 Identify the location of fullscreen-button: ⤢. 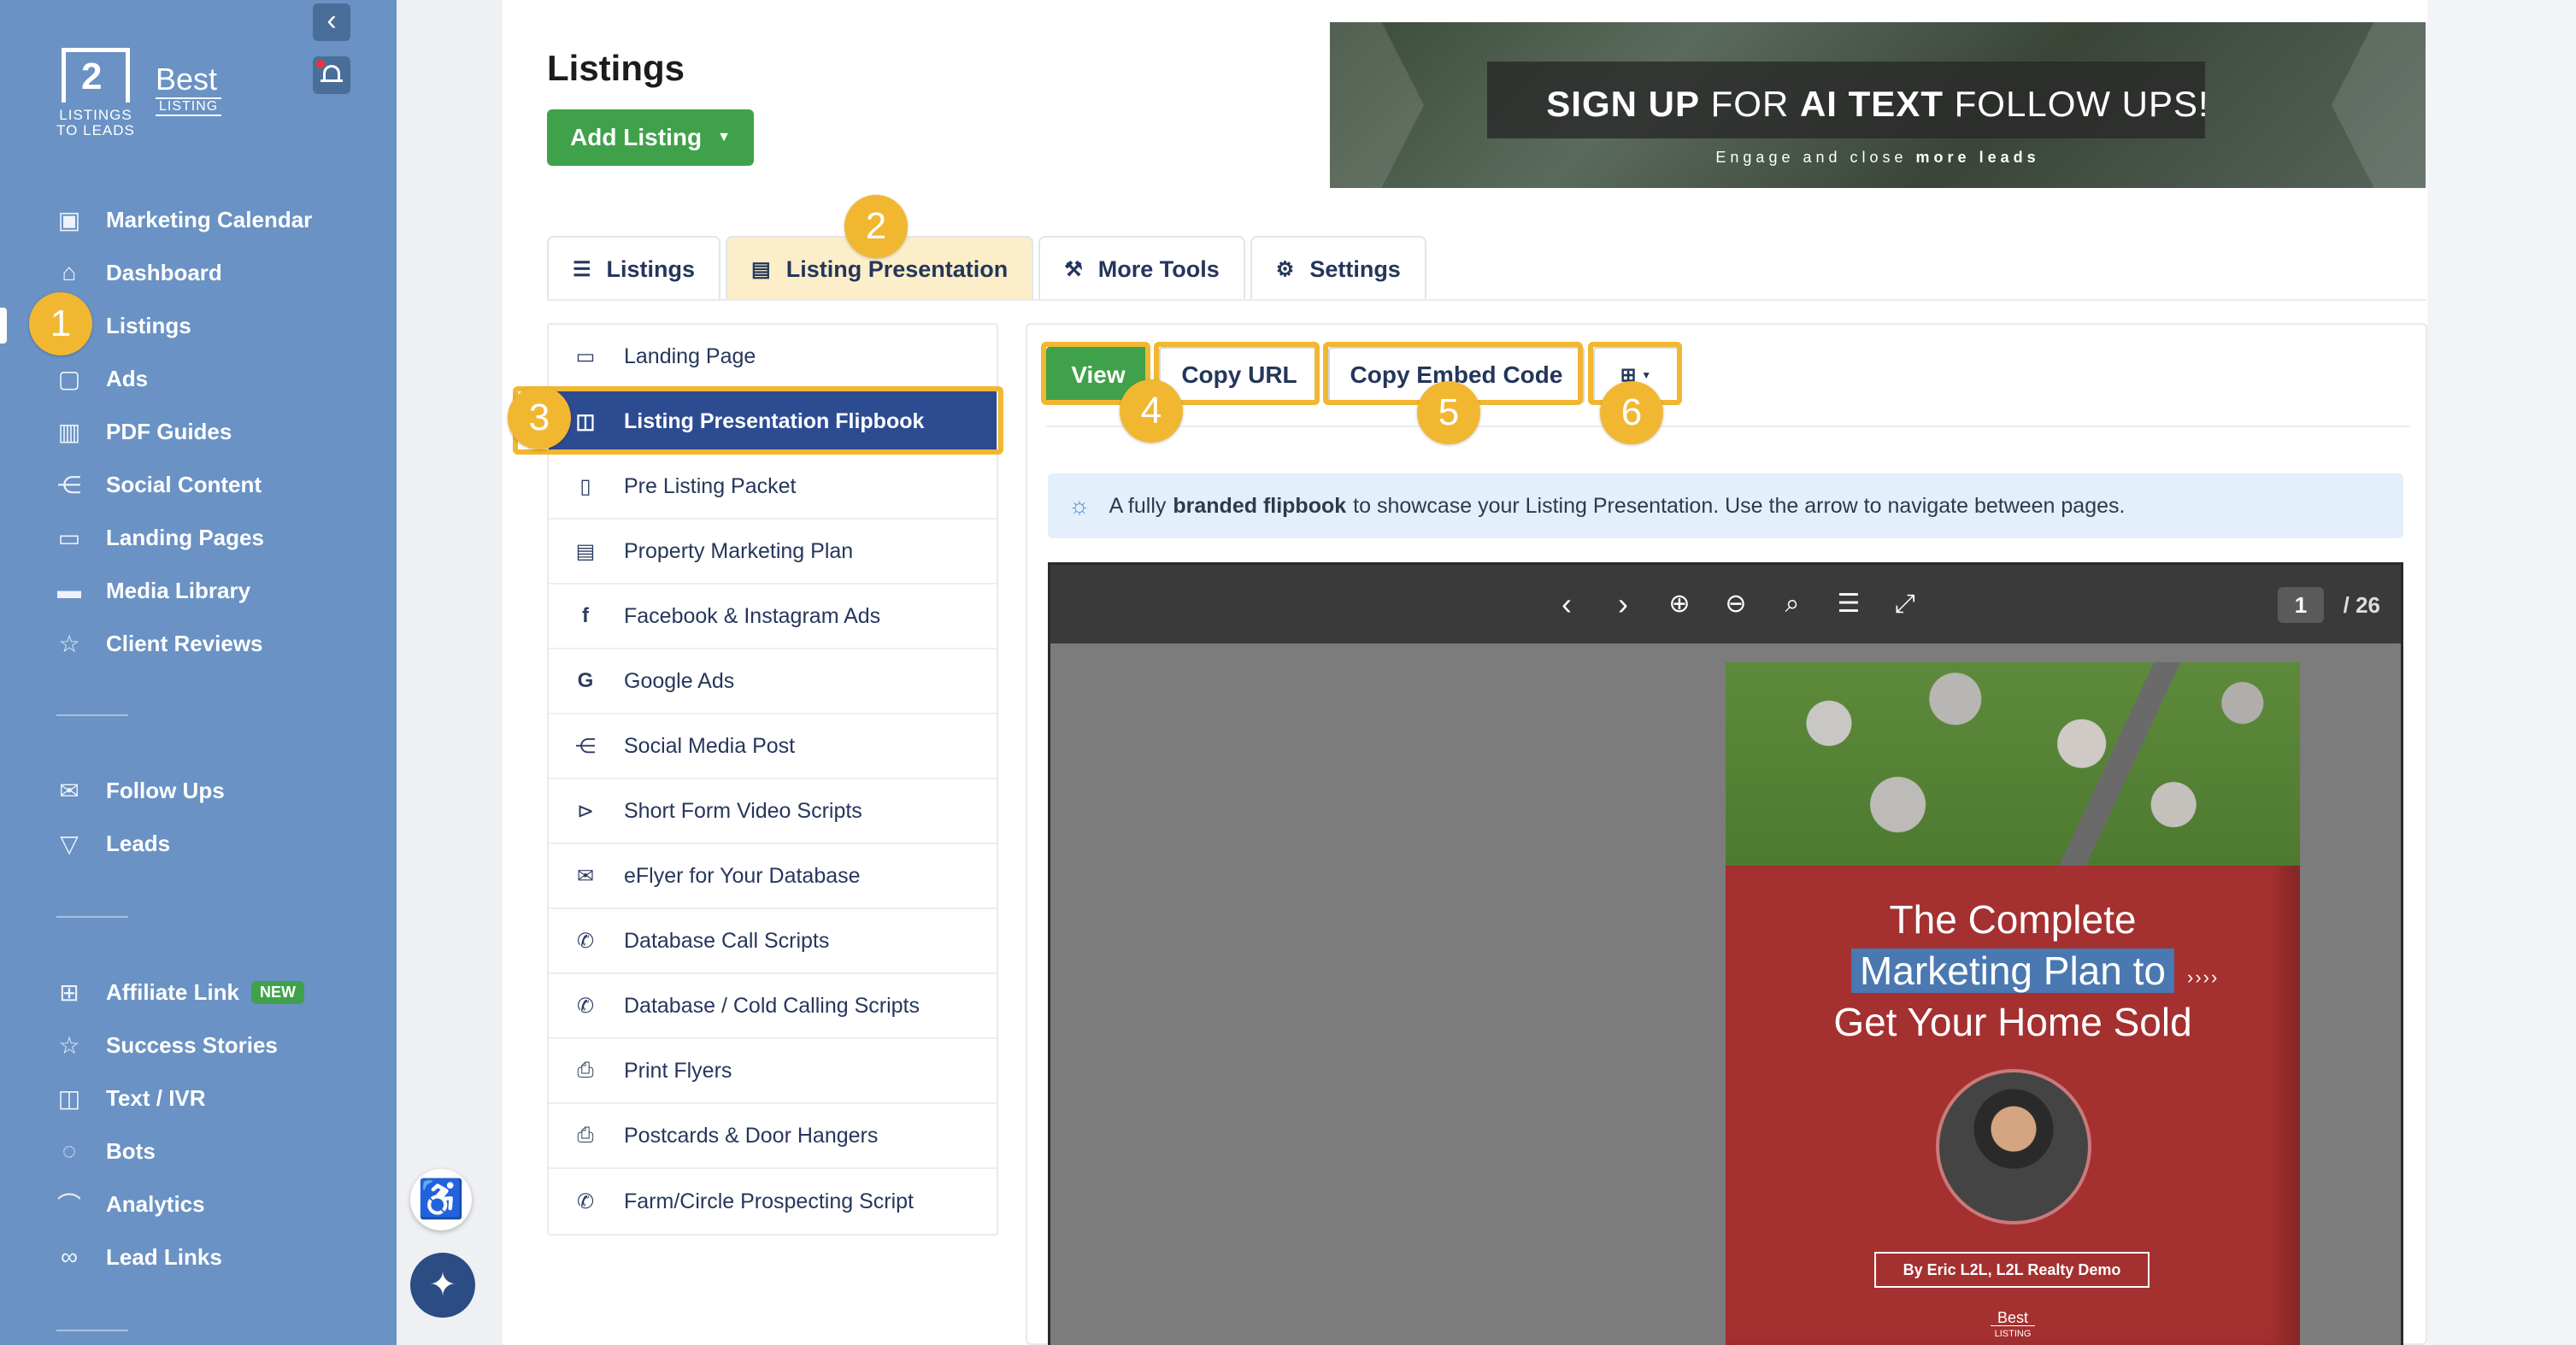
(1905, 605).